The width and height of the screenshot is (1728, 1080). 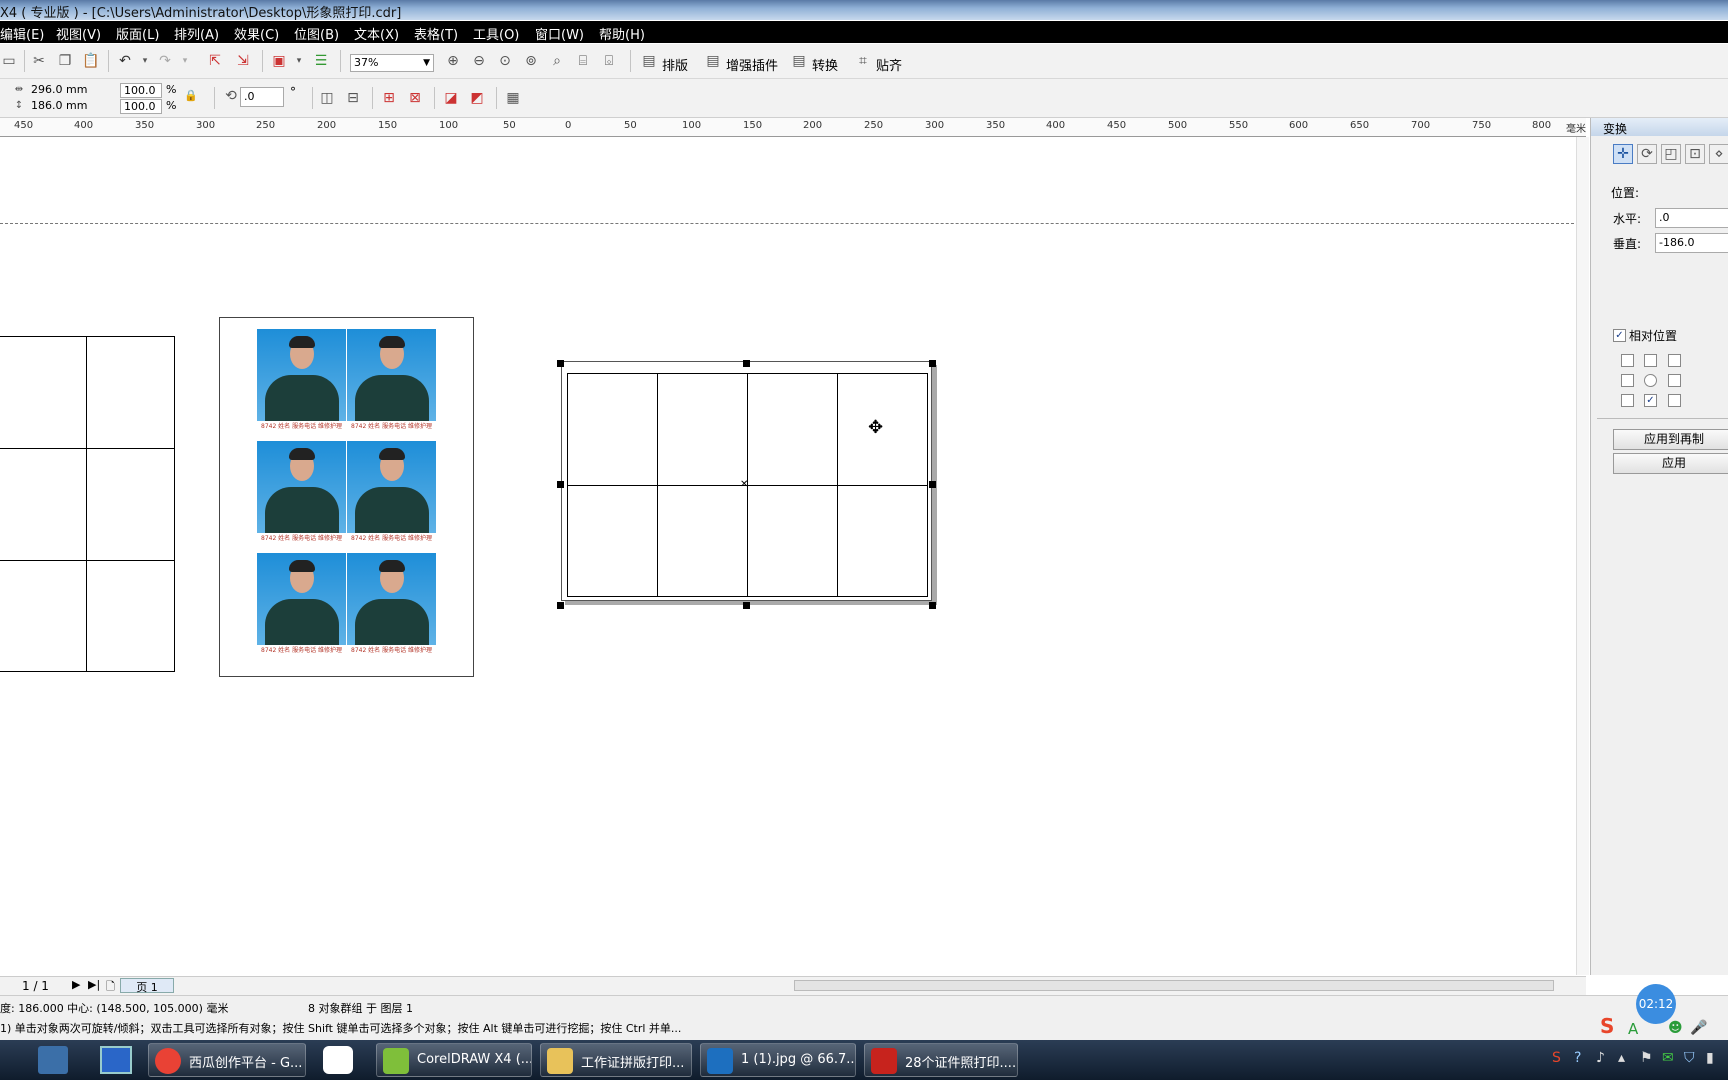 What do you see at coordinates (1691, 243) in the screenshot?
I see `vertical-position-input: -186.0` at bounding box center [1691, 243].